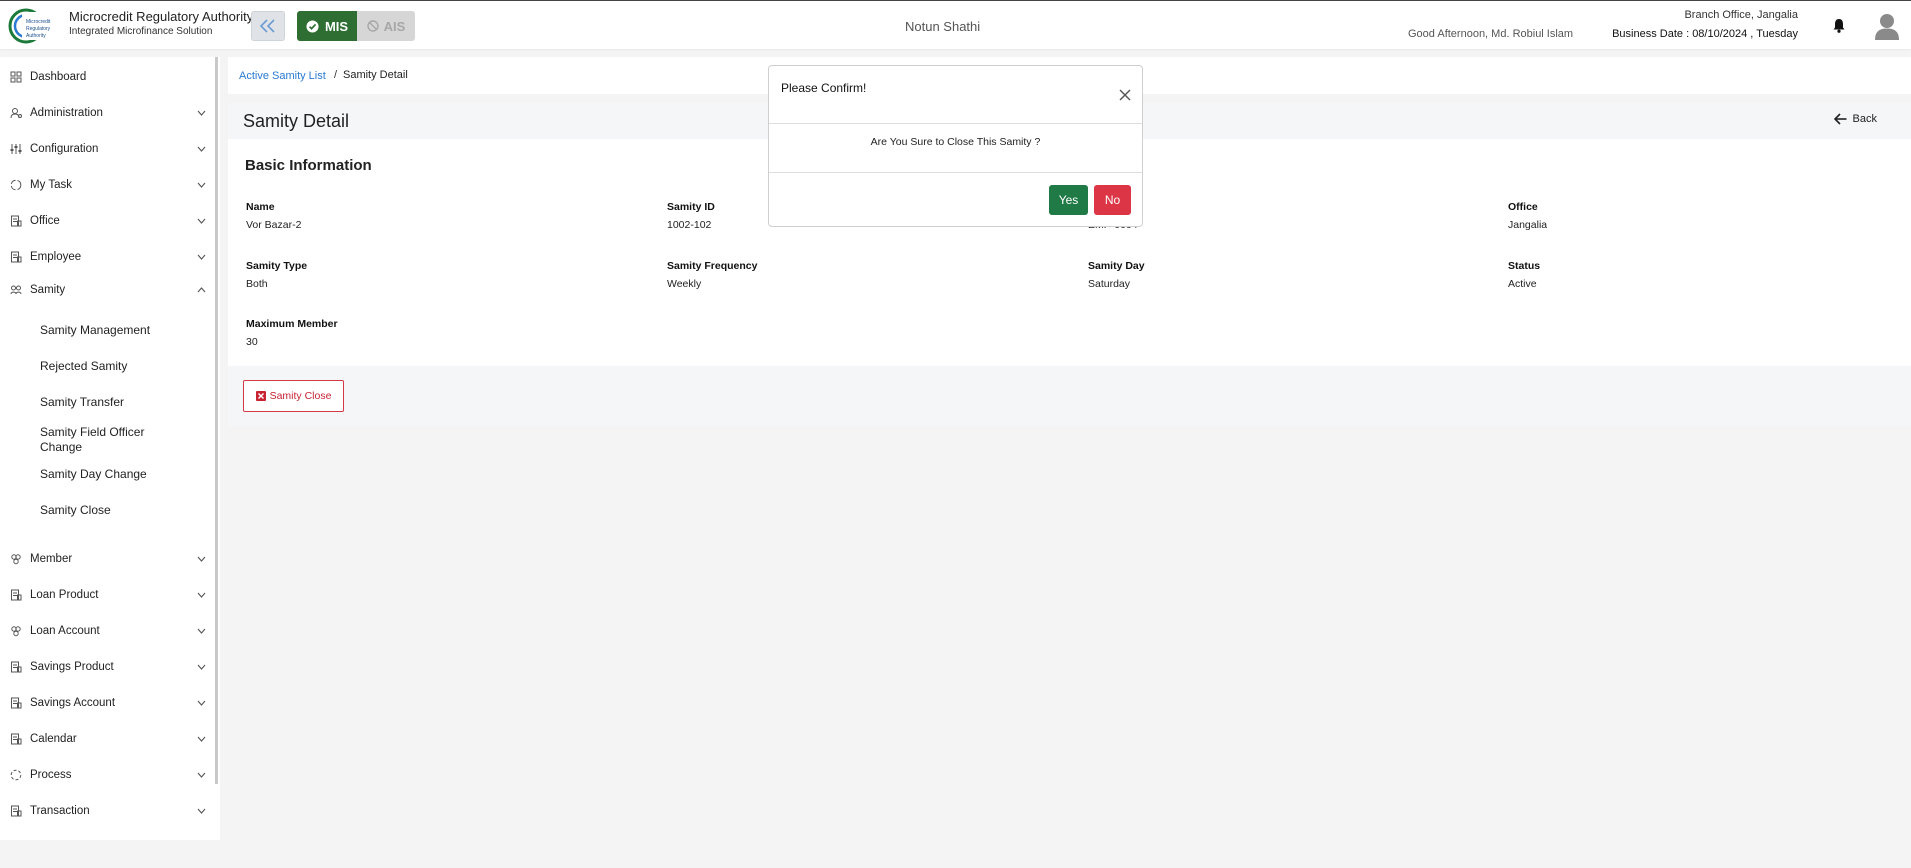 This screenshot has height=868, width=1911. What do you see at coordinates (64, 595) in the screenshot?
I see `sidebar-item-label: Loan Product` at bounding box center [64, 595].